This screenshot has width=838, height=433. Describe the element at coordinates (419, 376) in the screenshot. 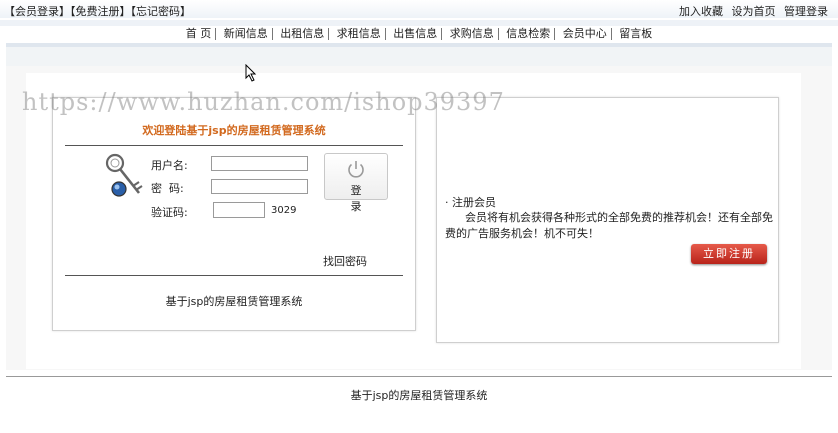

I see `footer-divider` at that location.